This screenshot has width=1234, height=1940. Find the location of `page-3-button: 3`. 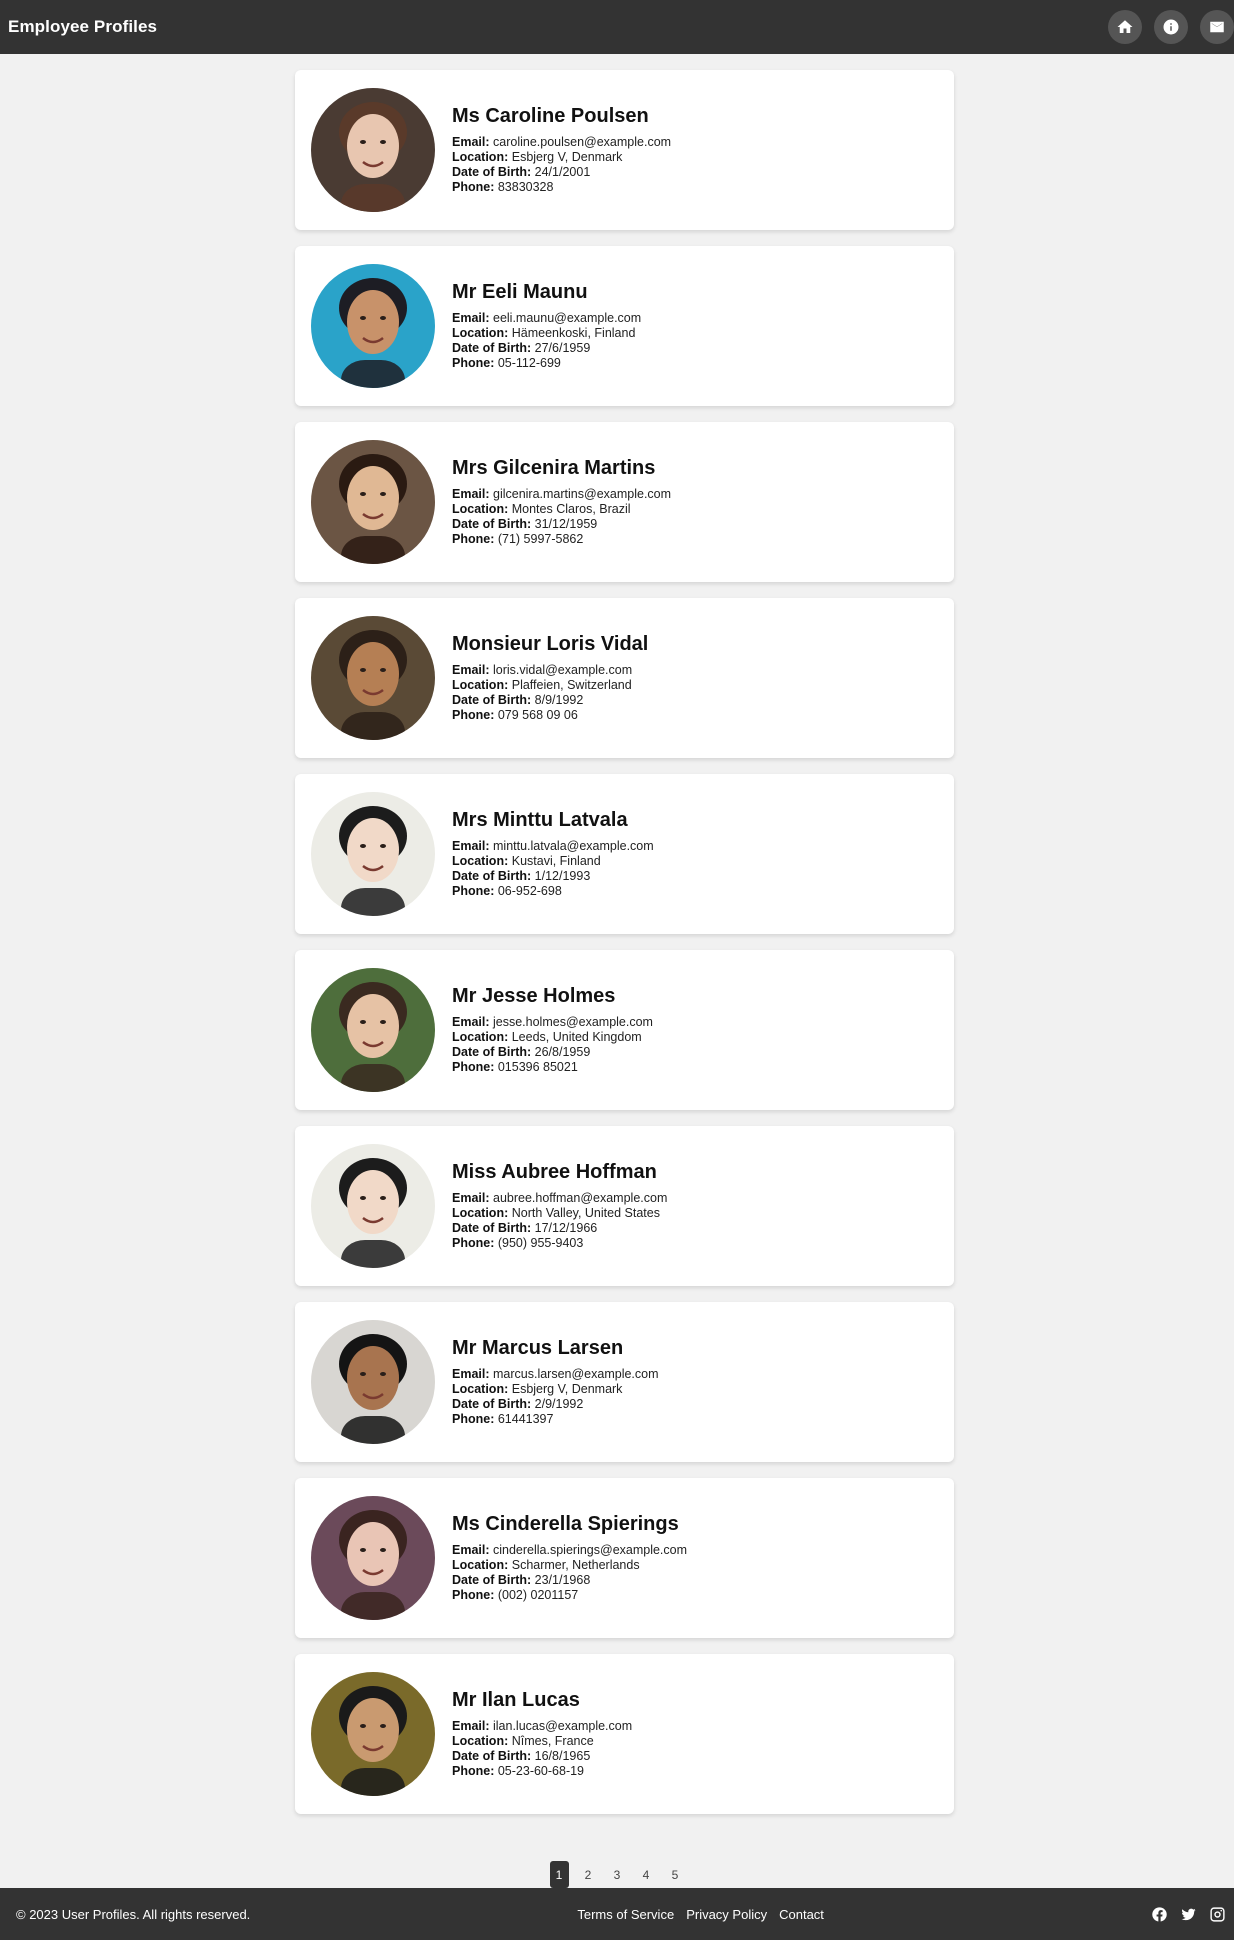

page-3-button: 3 is located at coordinates (617, 1874).